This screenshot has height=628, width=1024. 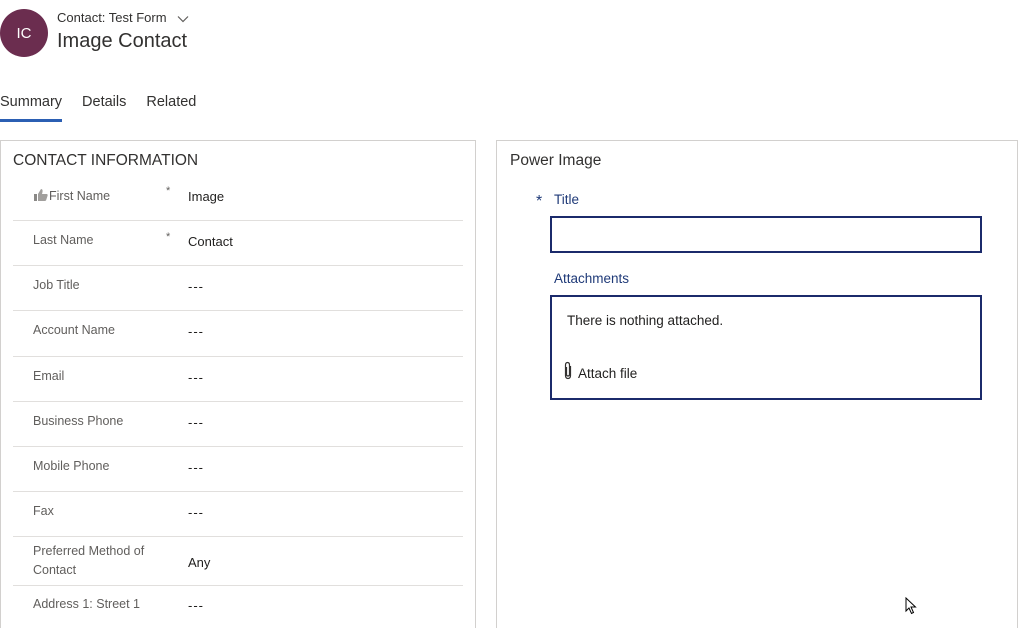 I want to click on field-label: Mobile Phone, so click(x=71, y=466).